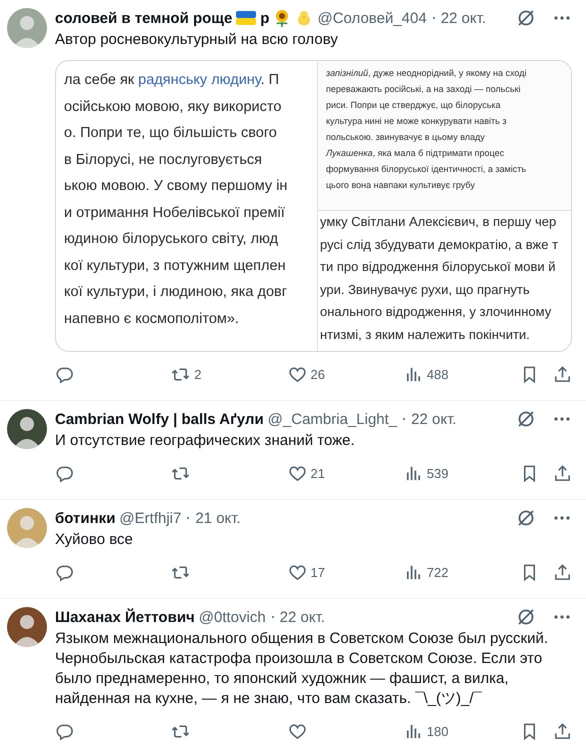  I want to click on document-text-line: ла себе як радянську людину. П, so click(172, 80).